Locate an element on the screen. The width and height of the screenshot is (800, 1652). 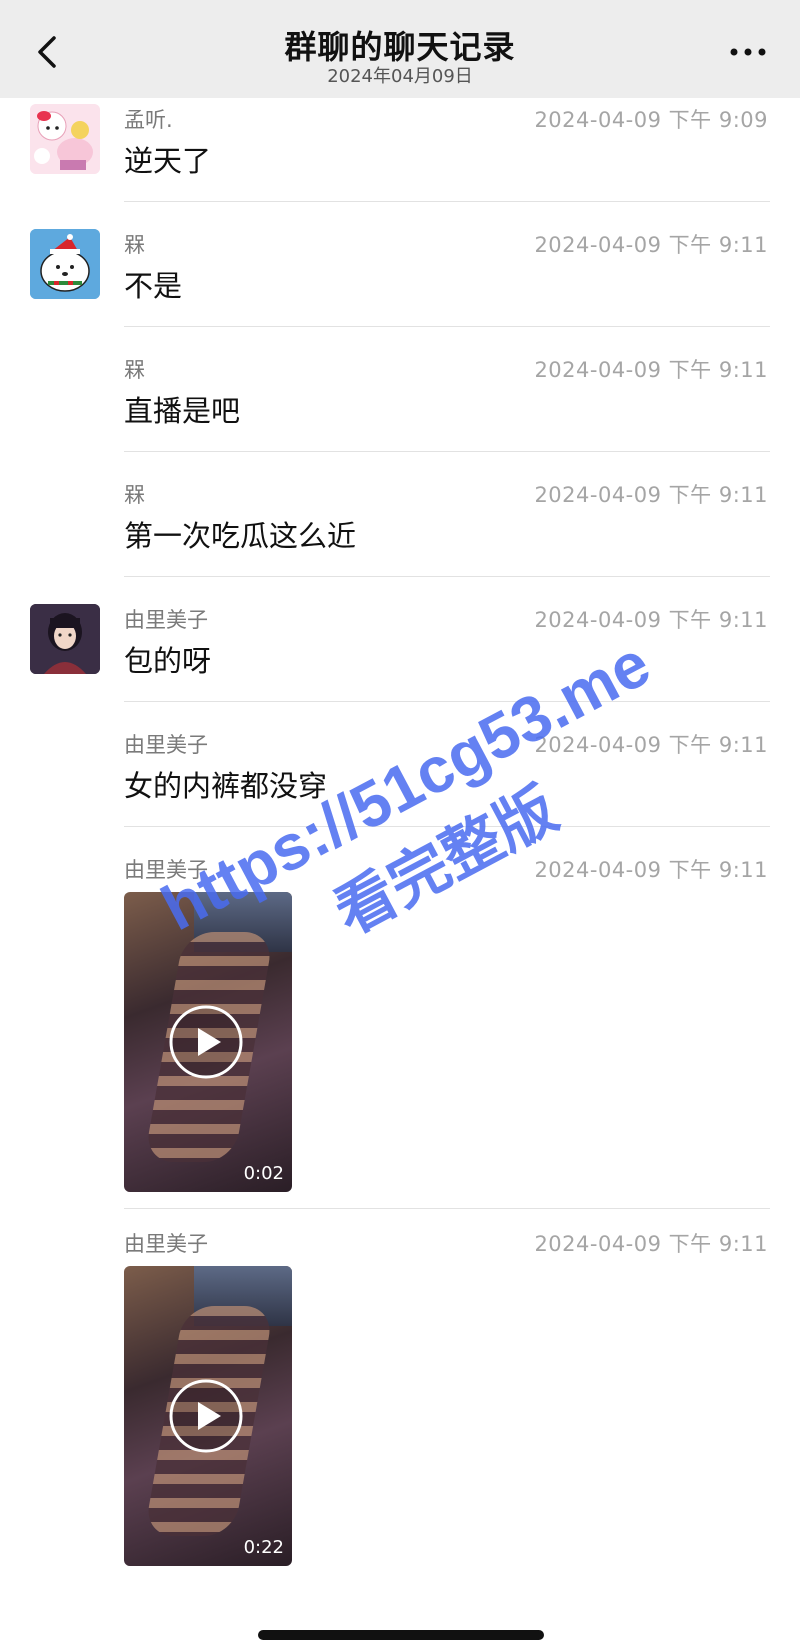
video-duration: 0:22 is located at coordinates (263, 1547).